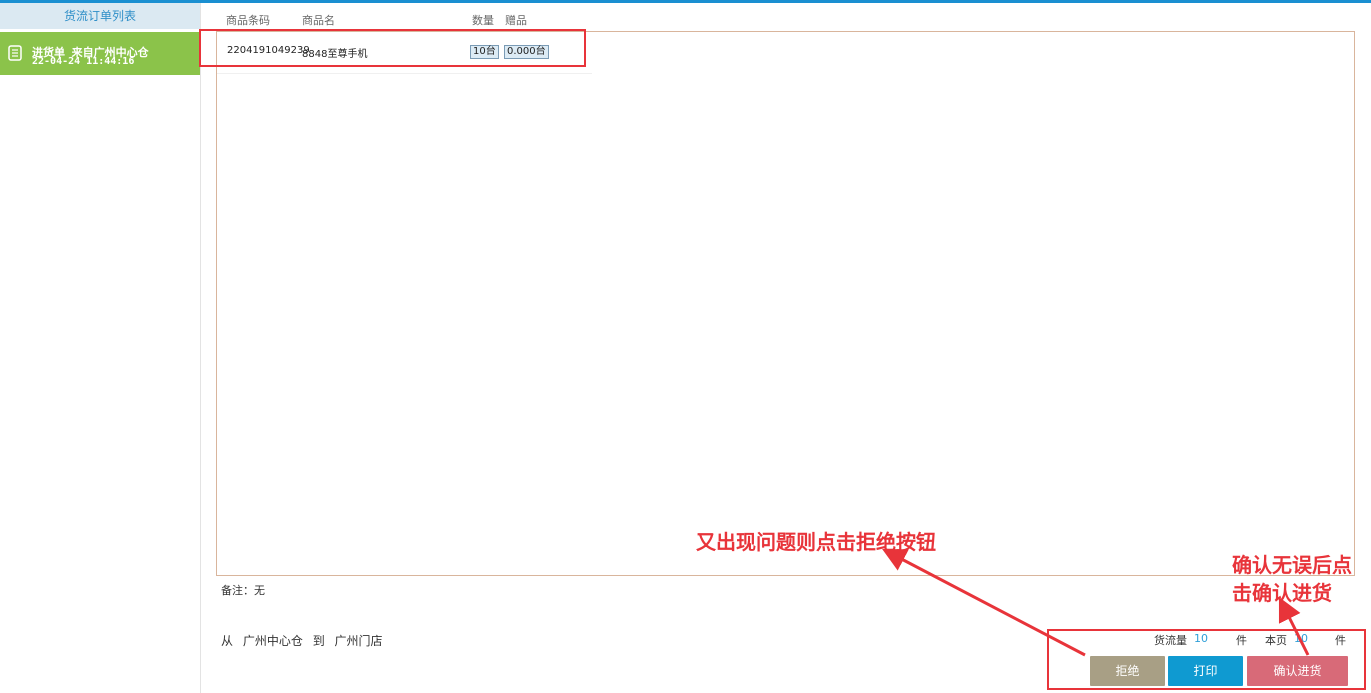  What do you see at coordinates (248, 20) in the screenshot?
I see `column-header-barcode: 商品条码` at bounding box center [248, 20].